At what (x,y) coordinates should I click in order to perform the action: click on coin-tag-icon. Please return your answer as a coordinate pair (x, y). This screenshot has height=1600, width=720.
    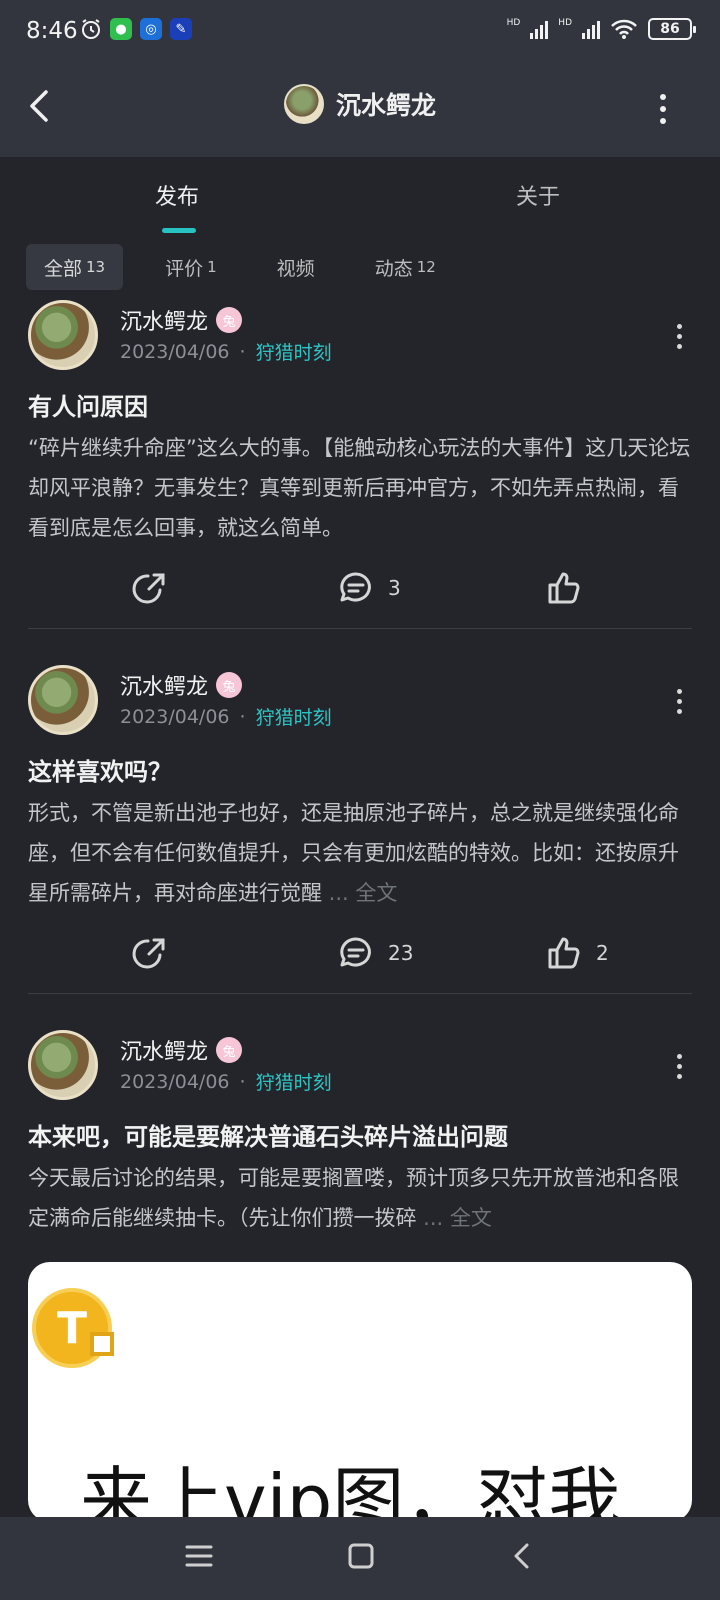
    Looking at the image, I should click on (102, 1344).